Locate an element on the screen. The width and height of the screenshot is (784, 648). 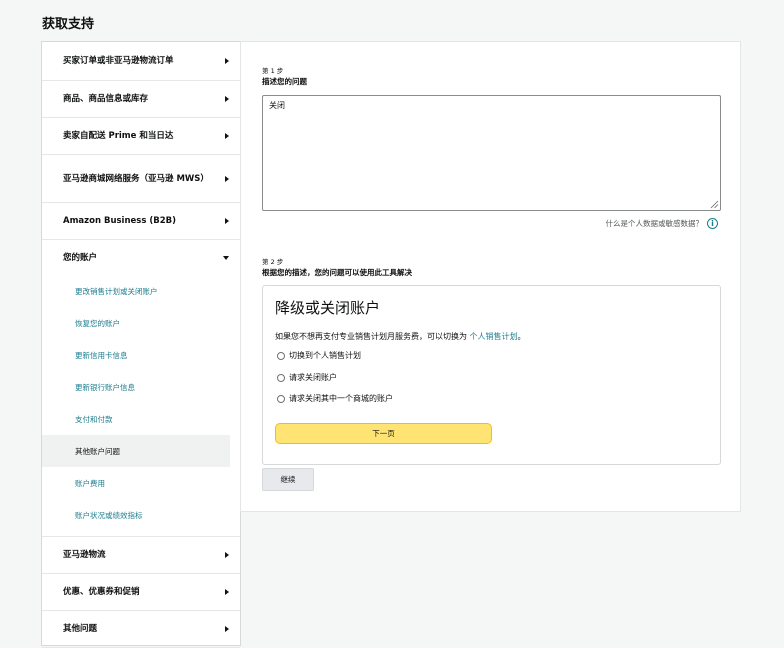
sidebar-item-fba: 亚马逊物流 is located at coordinates (141, 555).